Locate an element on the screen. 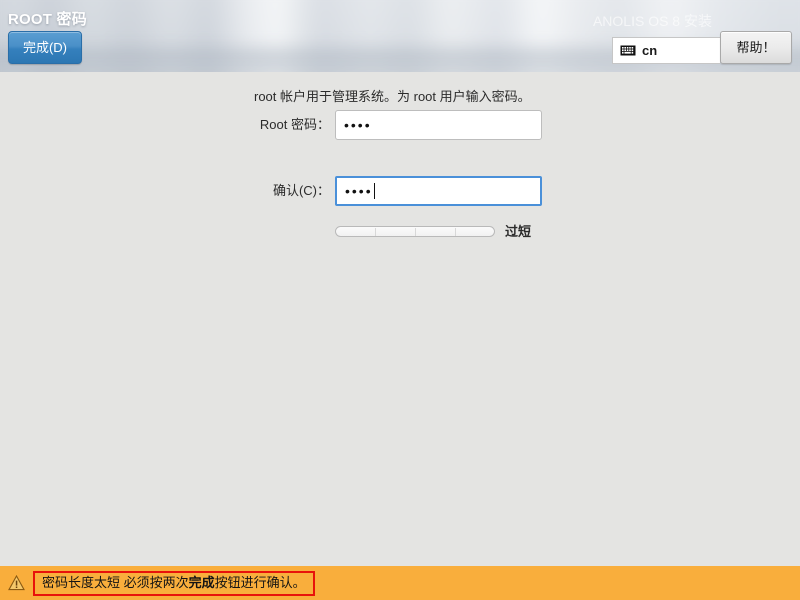 The width and height of the screenshot is (800, 600). root-password-label: Root 密码： is located at coordinates (294, 124).